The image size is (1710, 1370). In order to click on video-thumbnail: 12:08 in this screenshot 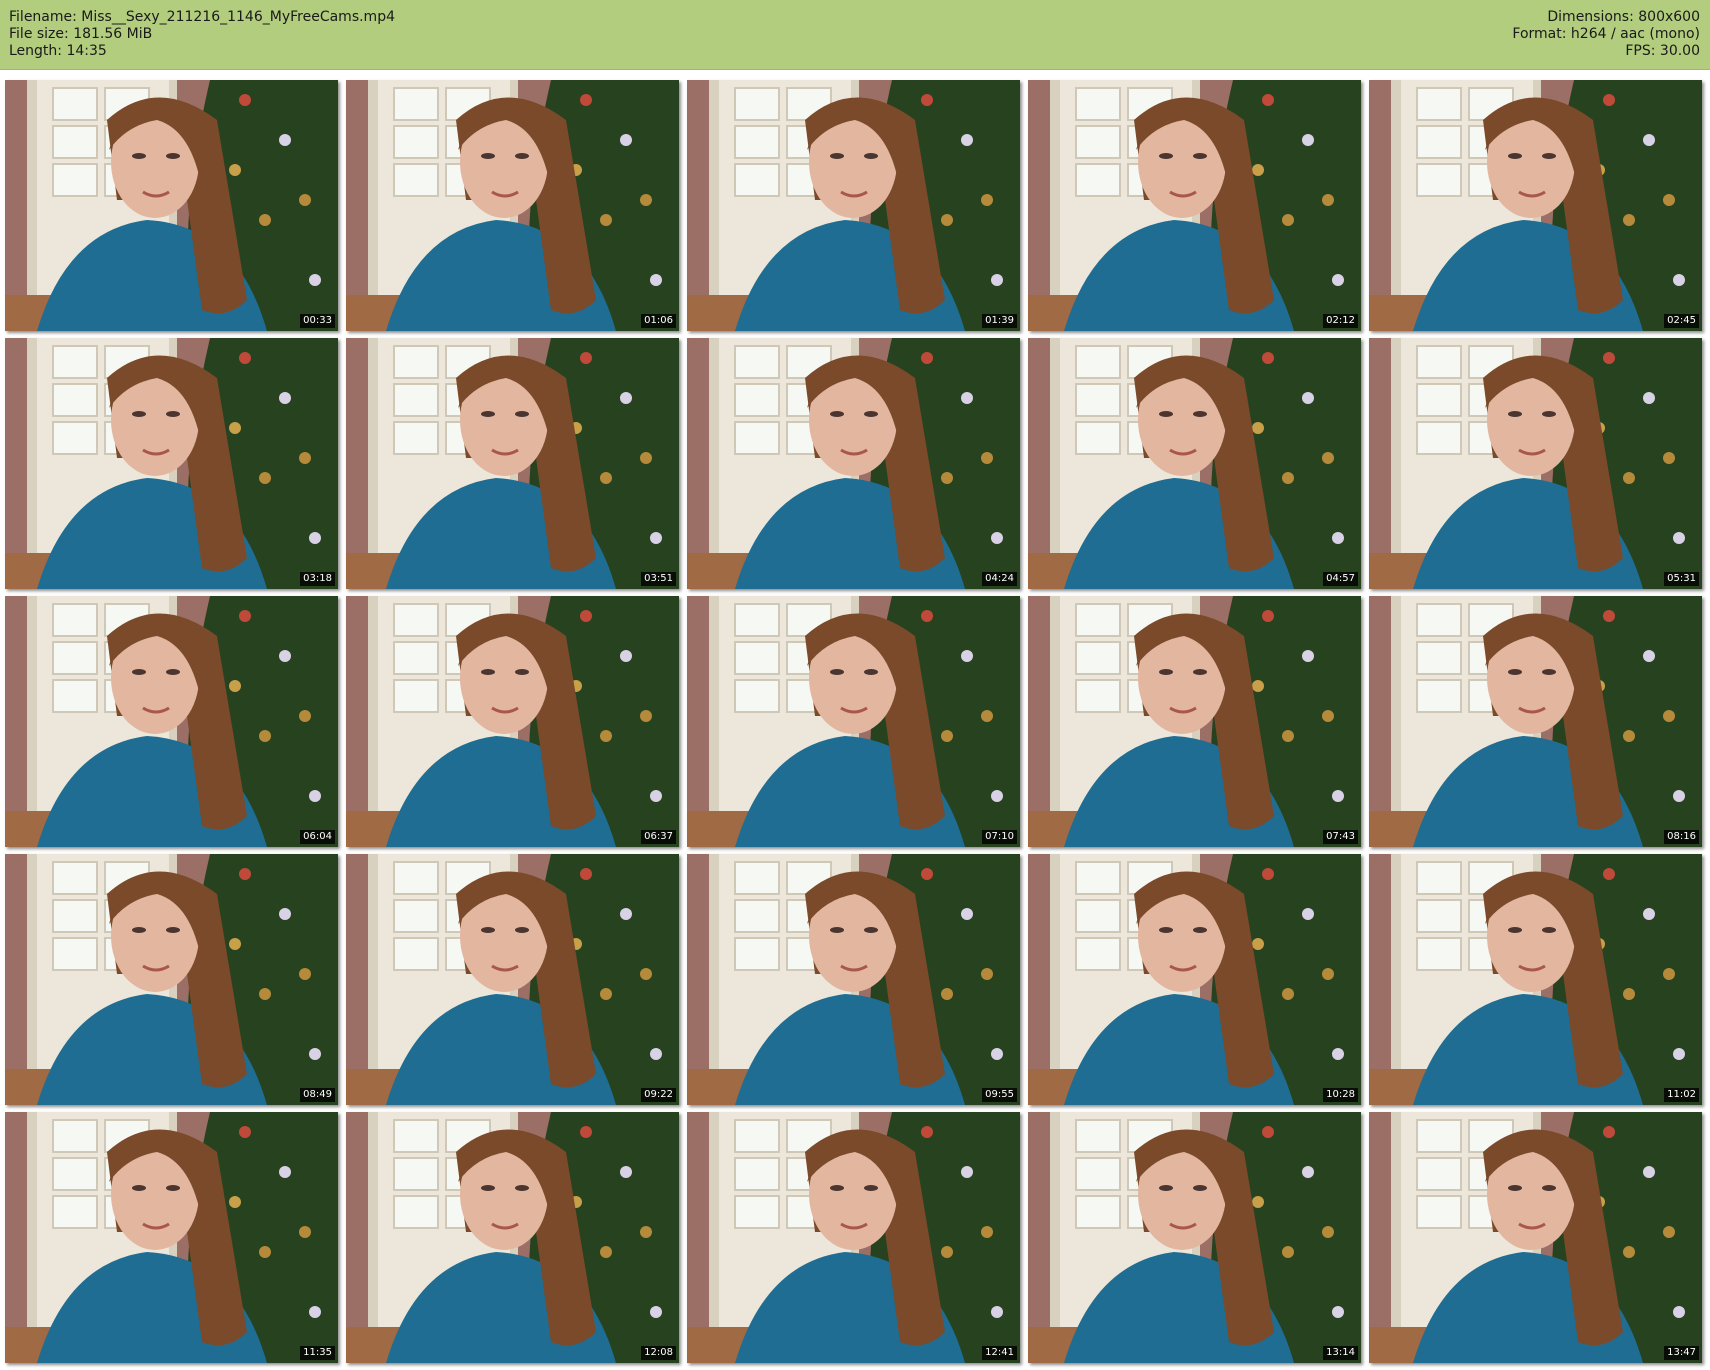, I will do `click(512, 1237)`.